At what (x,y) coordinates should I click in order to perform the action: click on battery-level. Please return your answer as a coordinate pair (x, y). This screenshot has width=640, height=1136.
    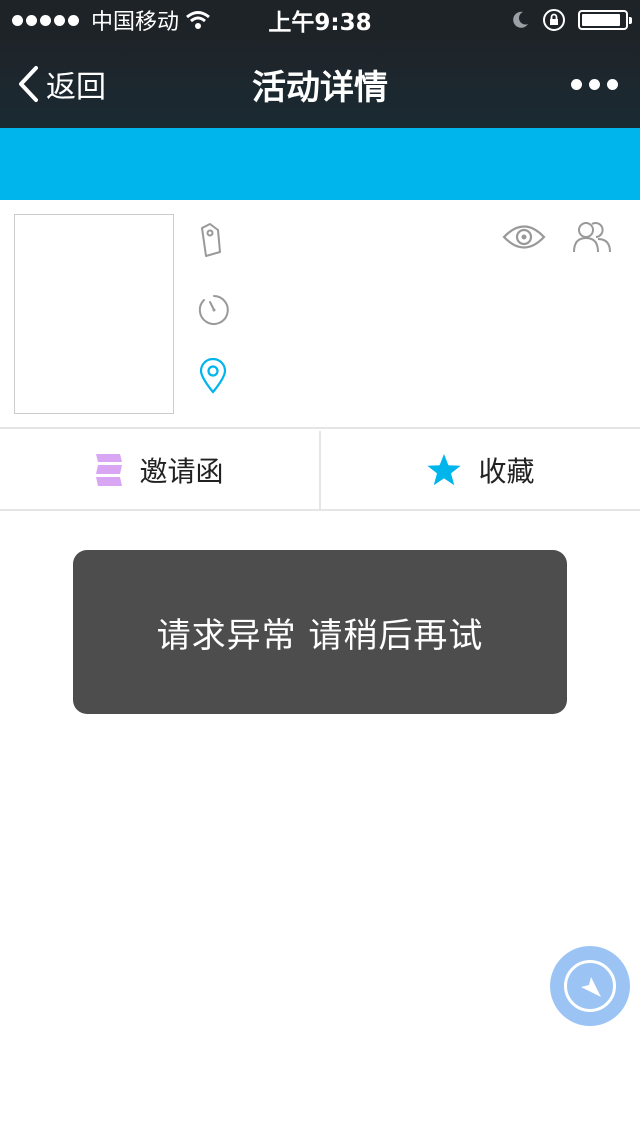
    Looking at the image, I should click on (601, 20).